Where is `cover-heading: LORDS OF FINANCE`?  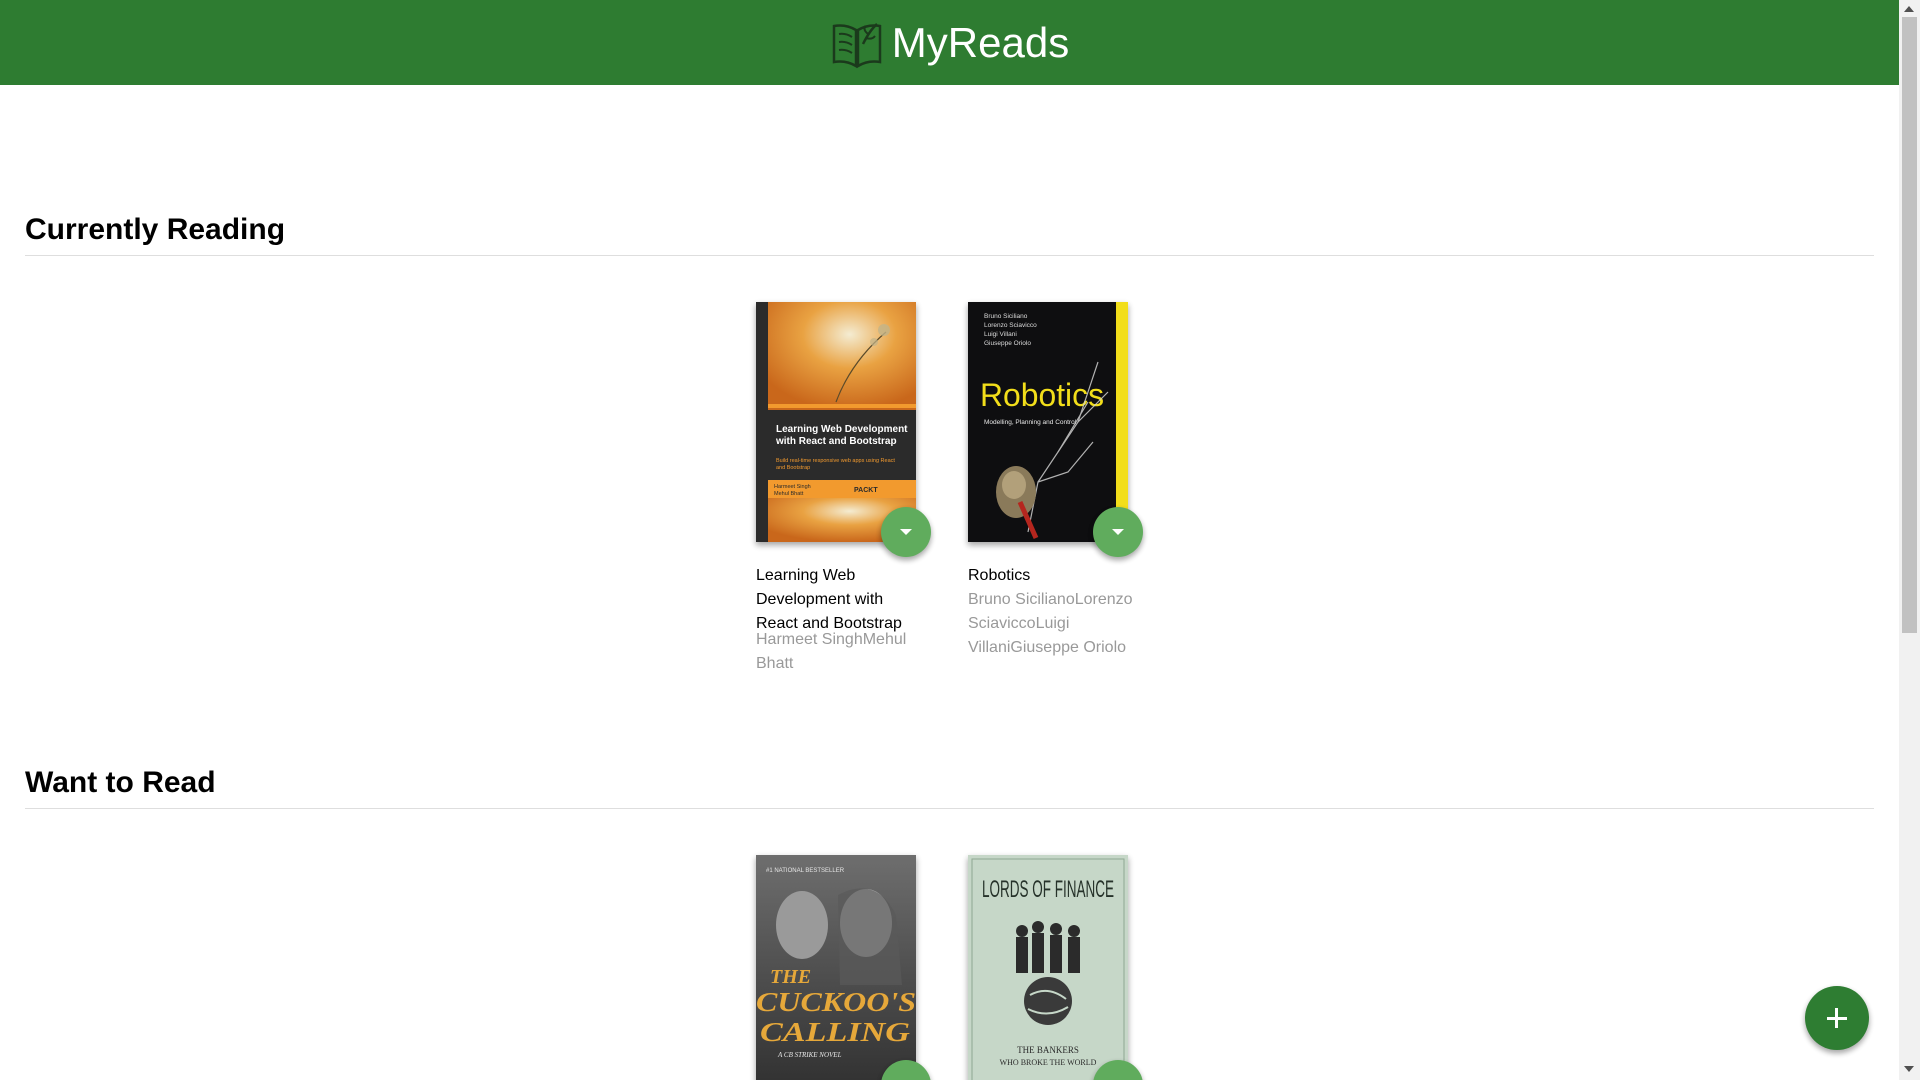 cover-heading: LORDS OF FINANCE is located at coordinates (1048, 889).